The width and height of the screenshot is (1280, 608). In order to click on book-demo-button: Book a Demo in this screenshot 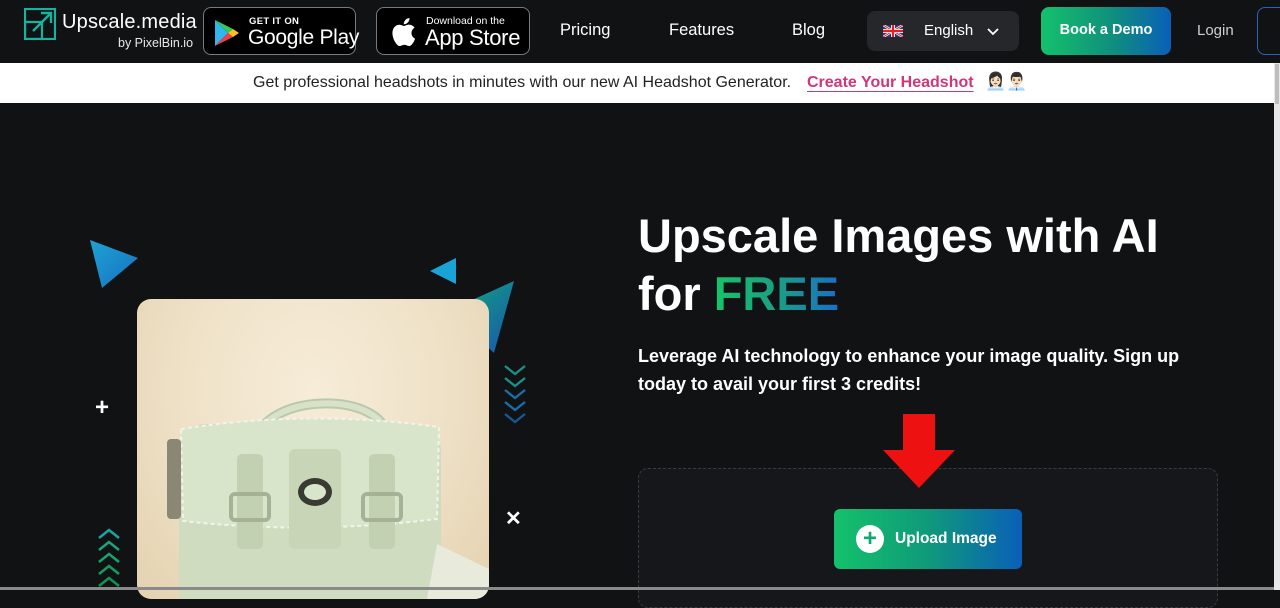, I will do `click(1106, 31)`.